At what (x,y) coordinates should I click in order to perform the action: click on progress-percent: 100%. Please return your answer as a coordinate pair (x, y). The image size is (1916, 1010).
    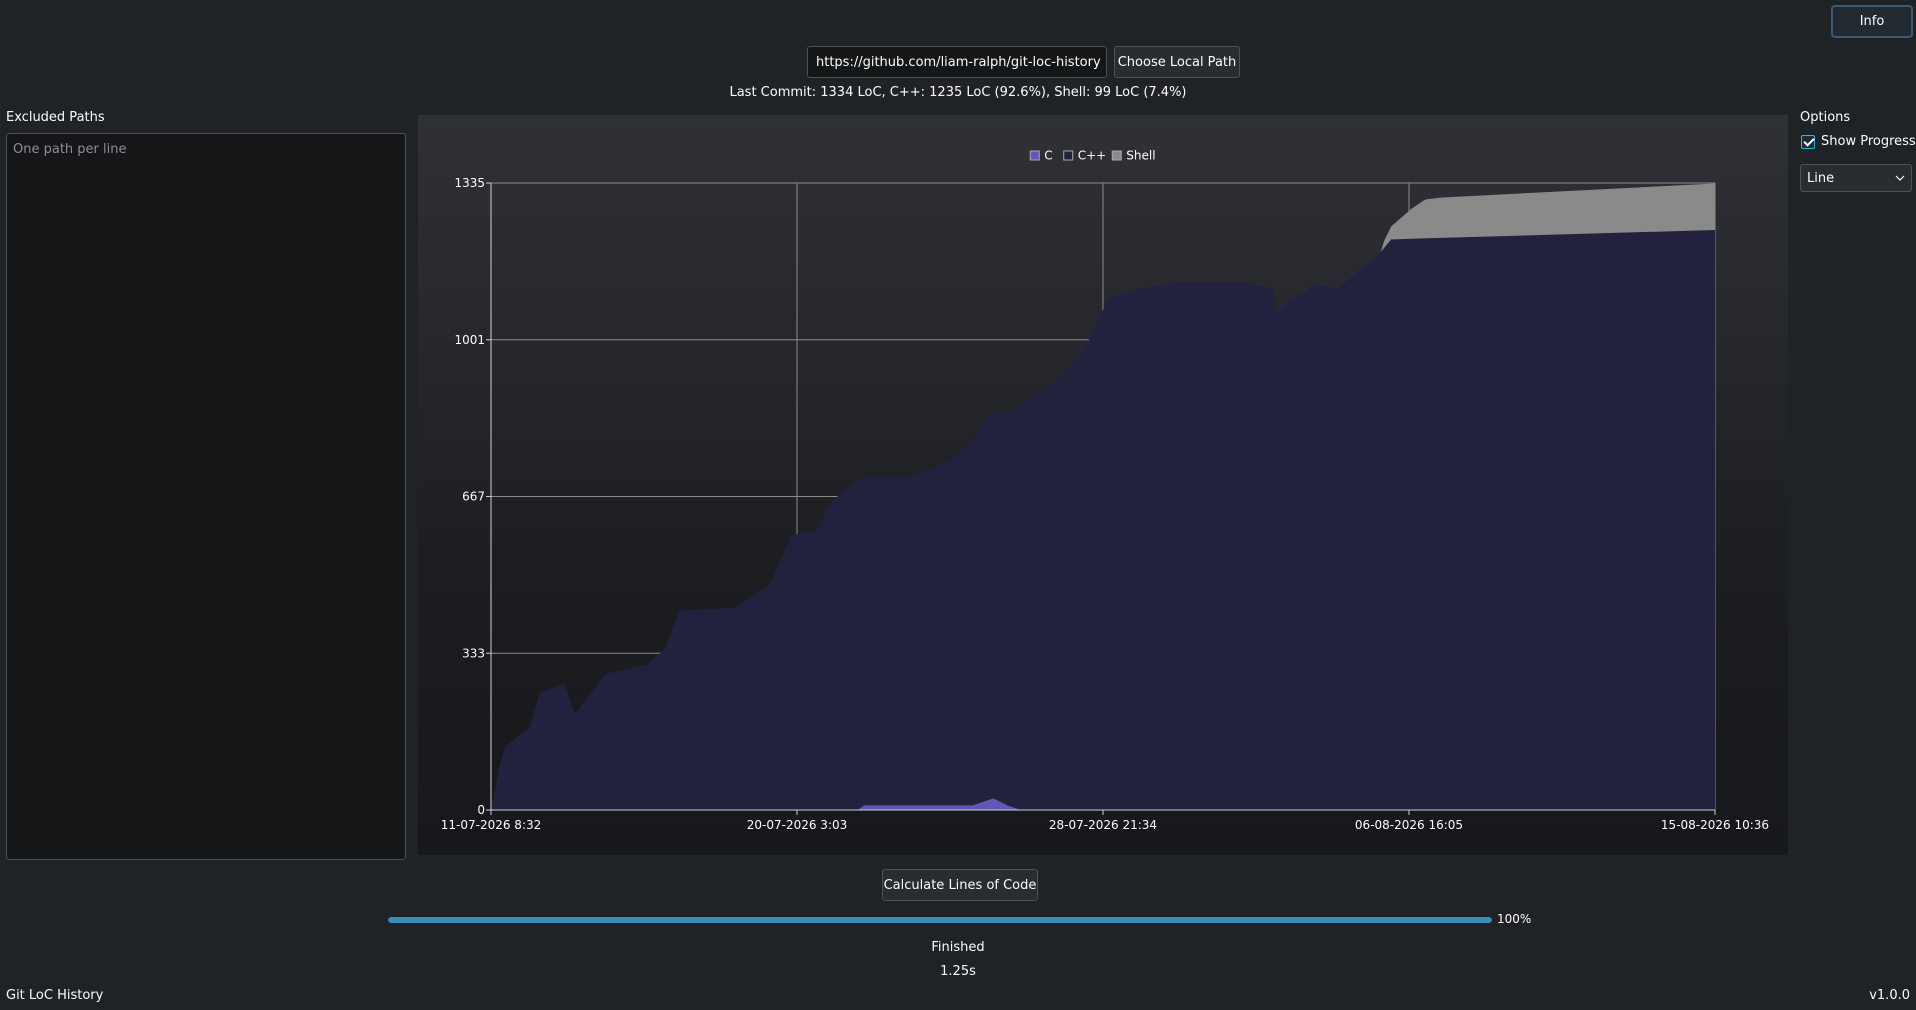
    Looking at the image, I should click on (1514, 919).